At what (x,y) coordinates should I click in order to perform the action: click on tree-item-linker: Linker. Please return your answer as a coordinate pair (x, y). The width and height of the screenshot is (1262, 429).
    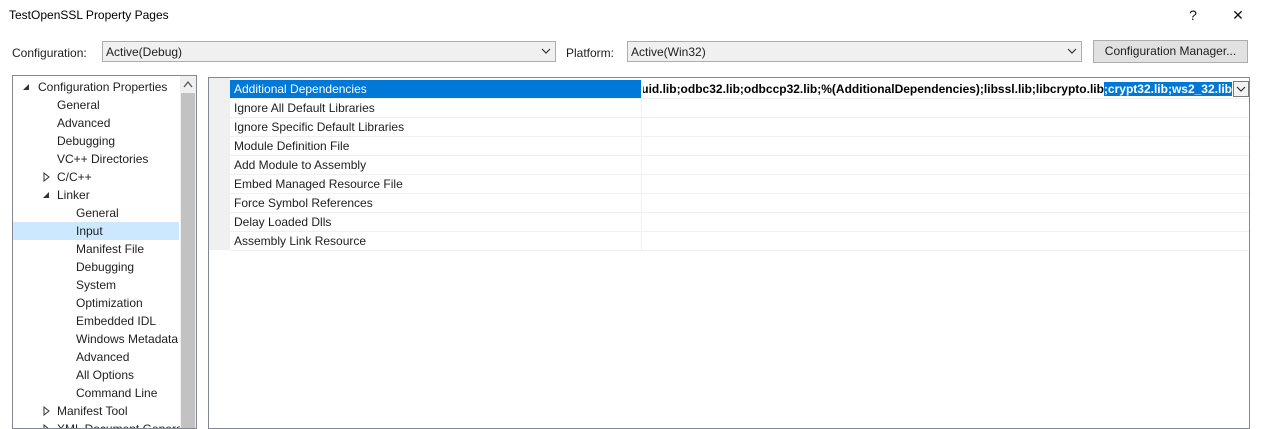
    Looking at the image, I should click on (97, 195).